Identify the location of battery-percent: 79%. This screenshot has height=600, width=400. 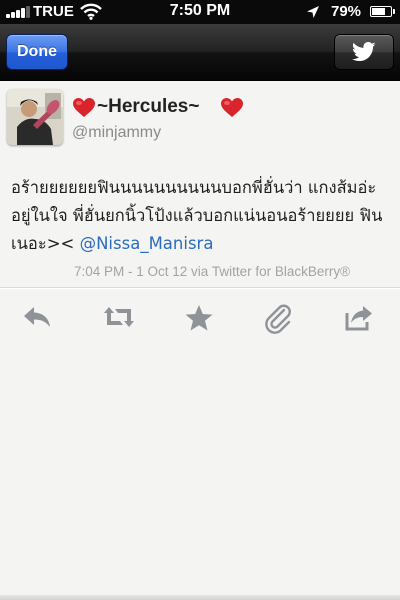
(346, 11).